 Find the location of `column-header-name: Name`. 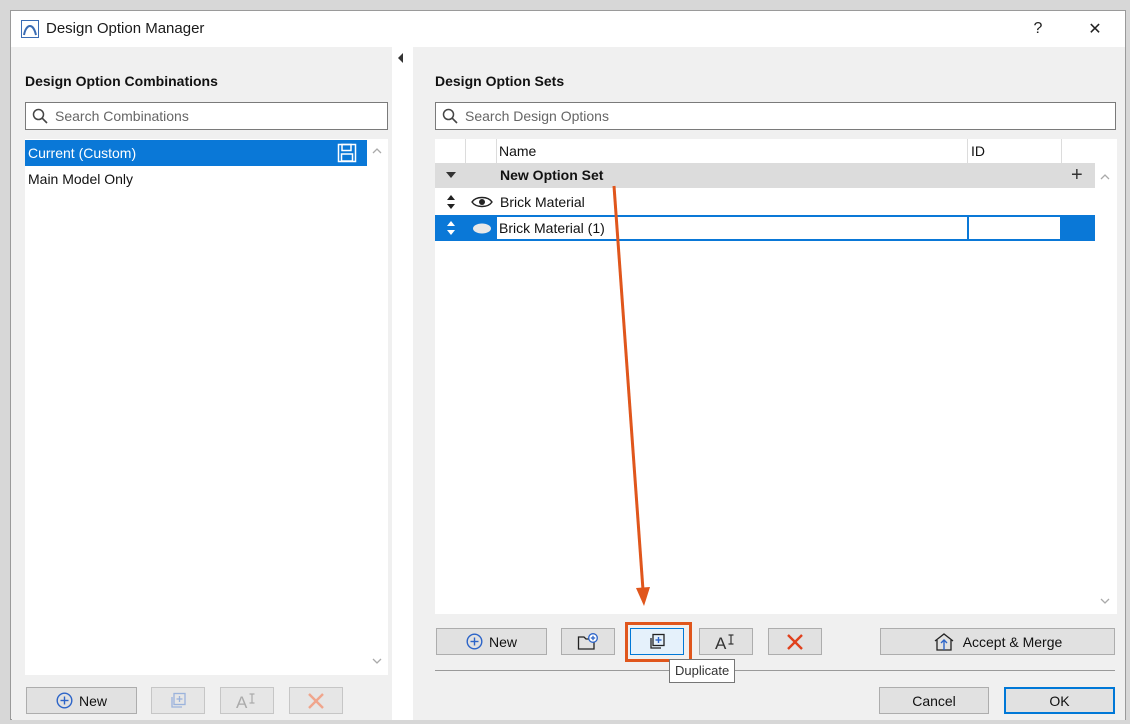

column-header-name: Name is located at coordinates (733, 151).